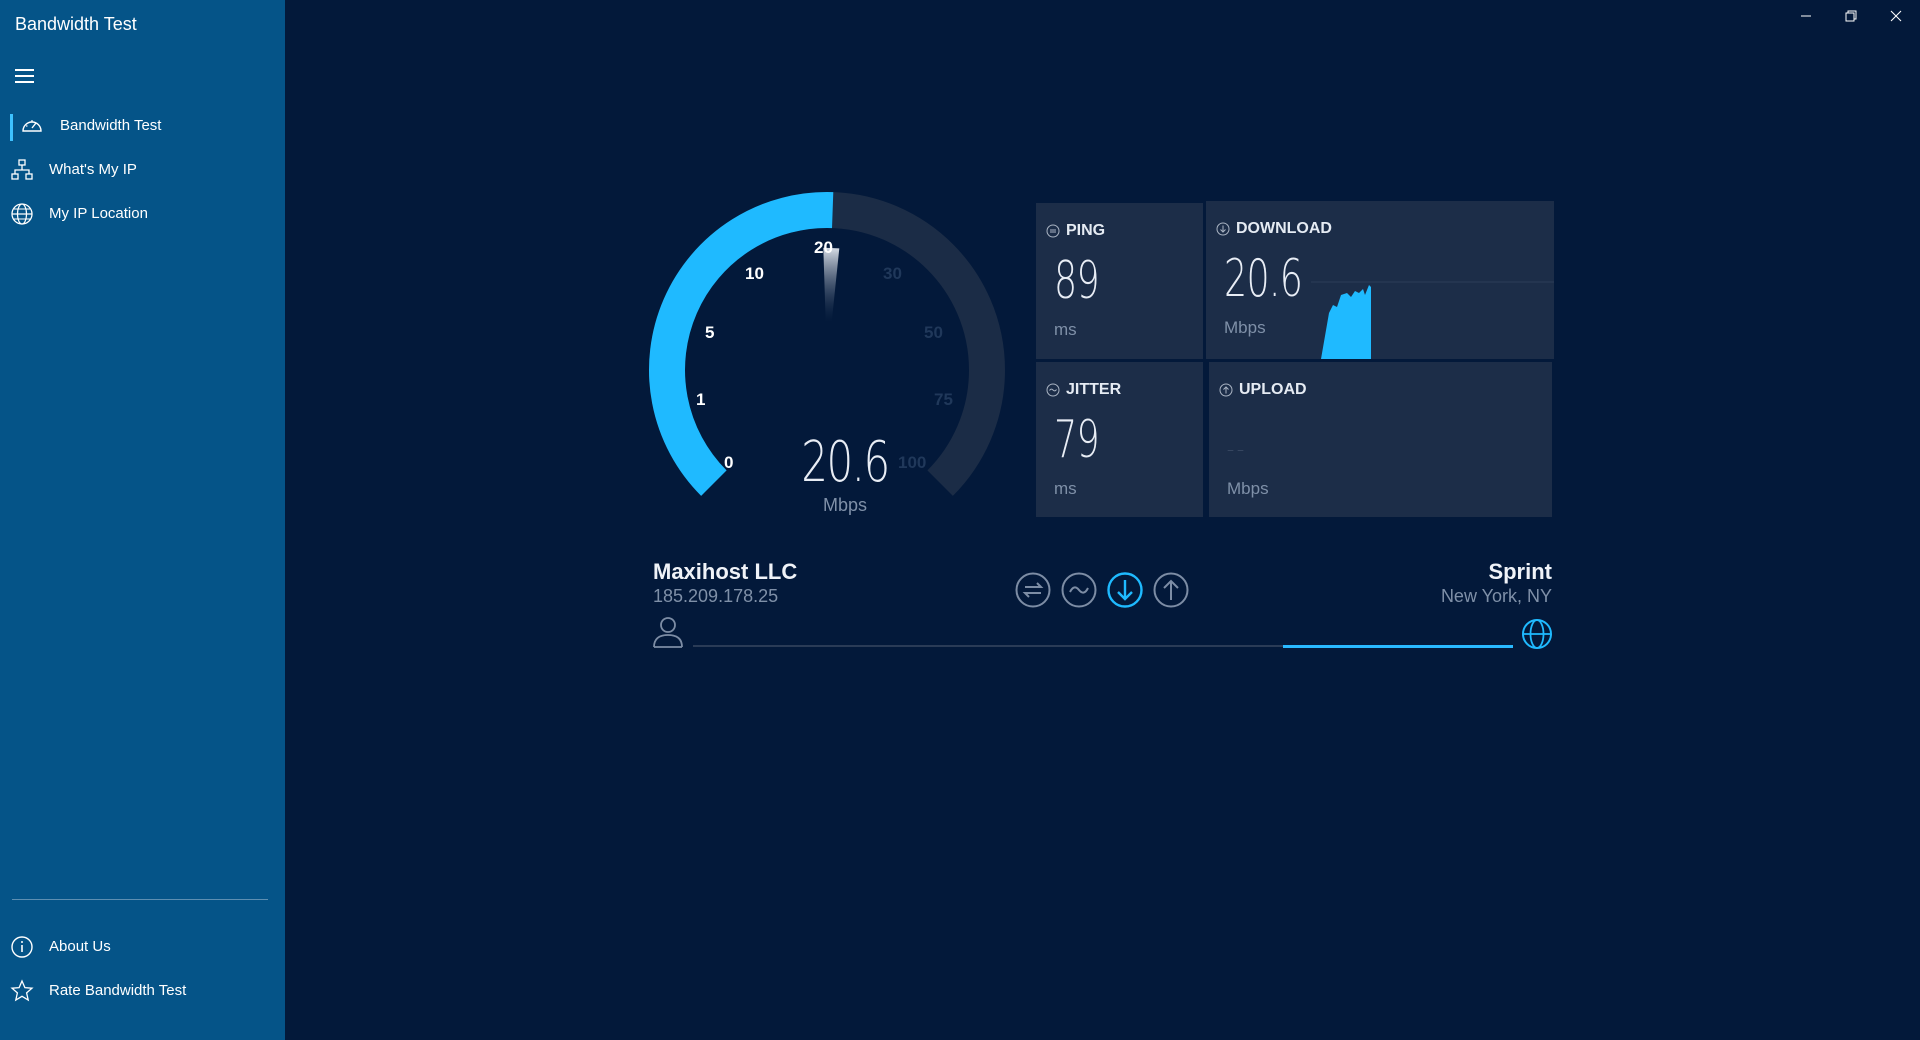 Image resolution: width=1920 pixels, height=1040 pixels. Describe the element at coordinates (98, 213) in the screenshot. I see `sidebar-item-label: My IP Location` at that location.